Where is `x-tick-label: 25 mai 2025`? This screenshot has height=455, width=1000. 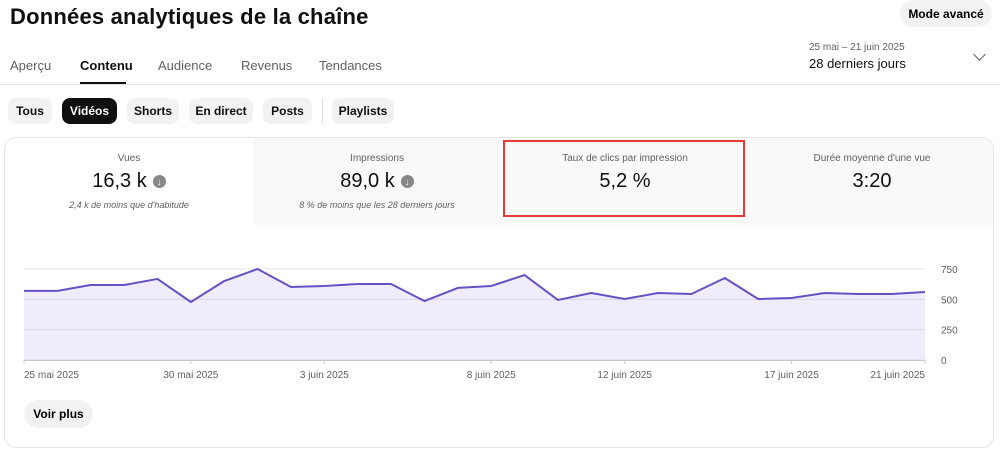 x-tick-label: 25 mai 2025 is located at coordinates (51, 375).